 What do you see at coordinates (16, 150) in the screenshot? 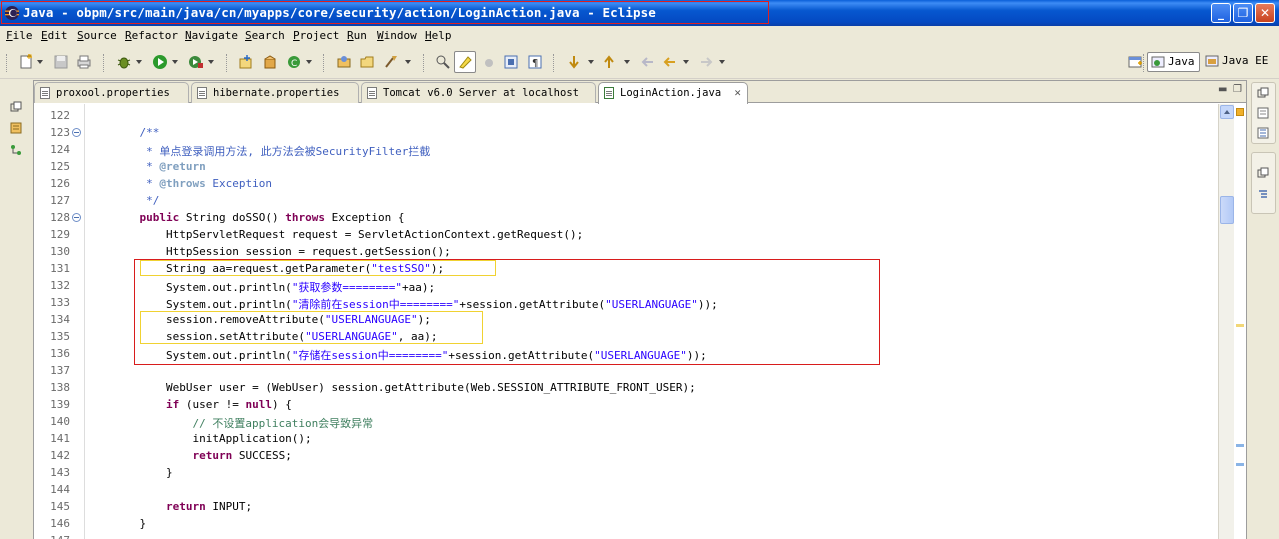
I see `hierarchy-icon` at bounding box center [16, 150].